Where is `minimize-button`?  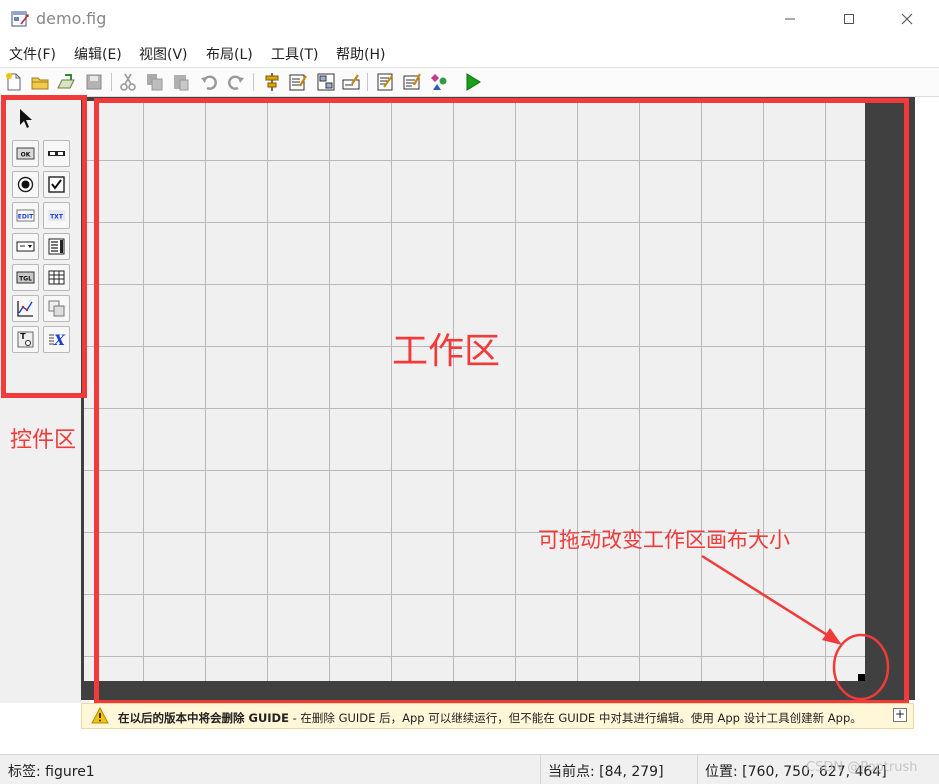 minimize-button is located at coordinates (790, 19).